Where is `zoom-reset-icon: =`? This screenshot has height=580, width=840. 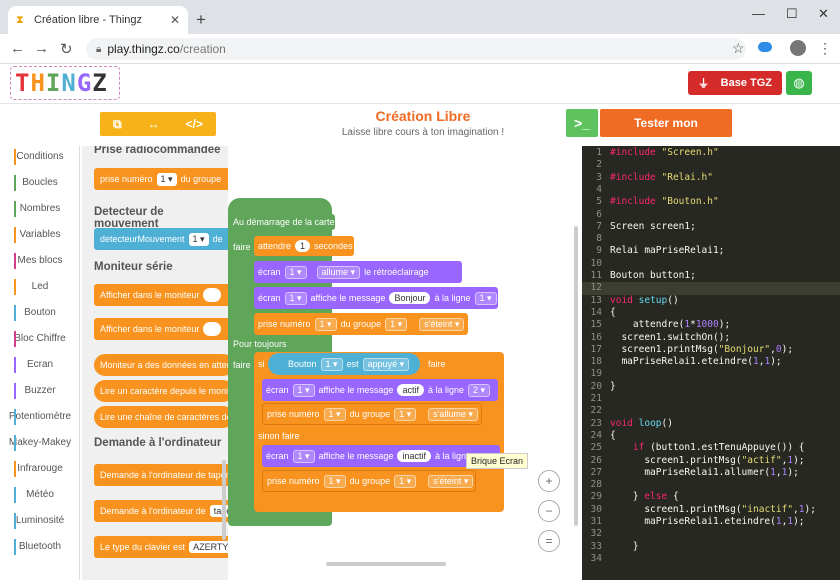
zoom-reset-icon: = is located at coordinates (549, 541).